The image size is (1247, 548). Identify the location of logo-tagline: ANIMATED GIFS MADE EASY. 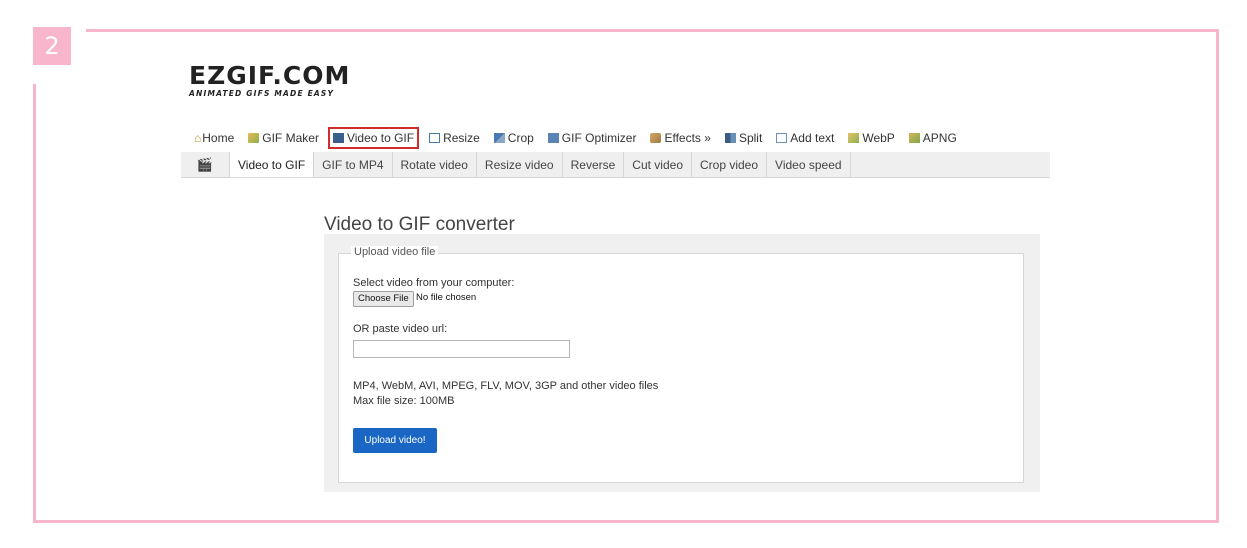
(262, 93).